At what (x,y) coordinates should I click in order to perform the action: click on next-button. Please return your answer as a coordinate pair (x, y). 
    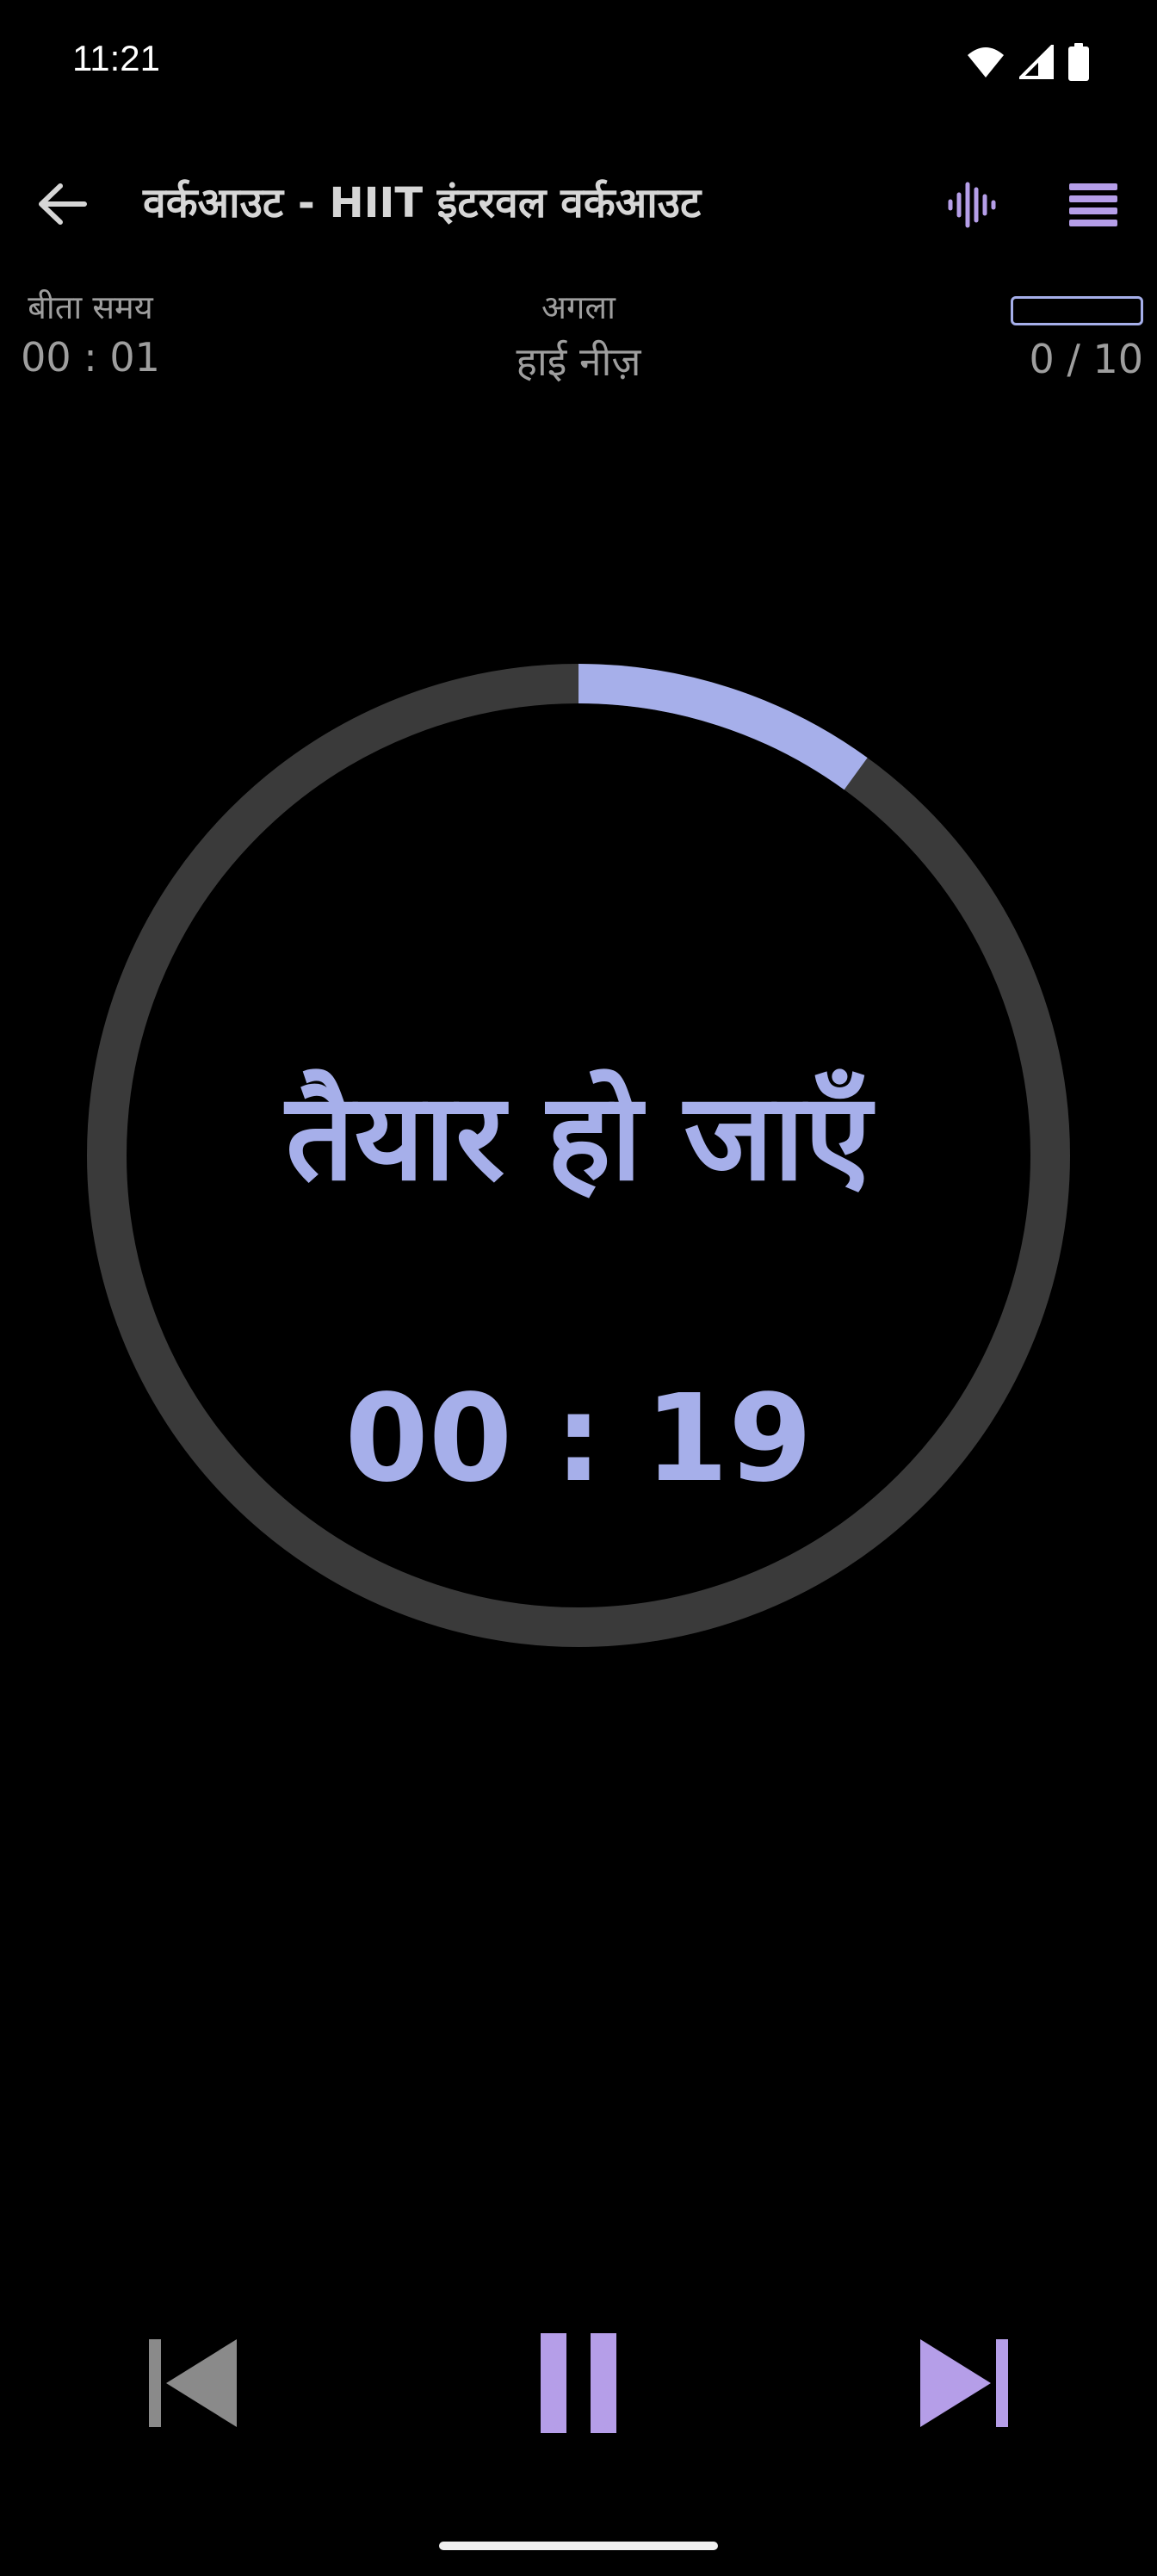
    Looking at the image, I should click on (964, 2385).